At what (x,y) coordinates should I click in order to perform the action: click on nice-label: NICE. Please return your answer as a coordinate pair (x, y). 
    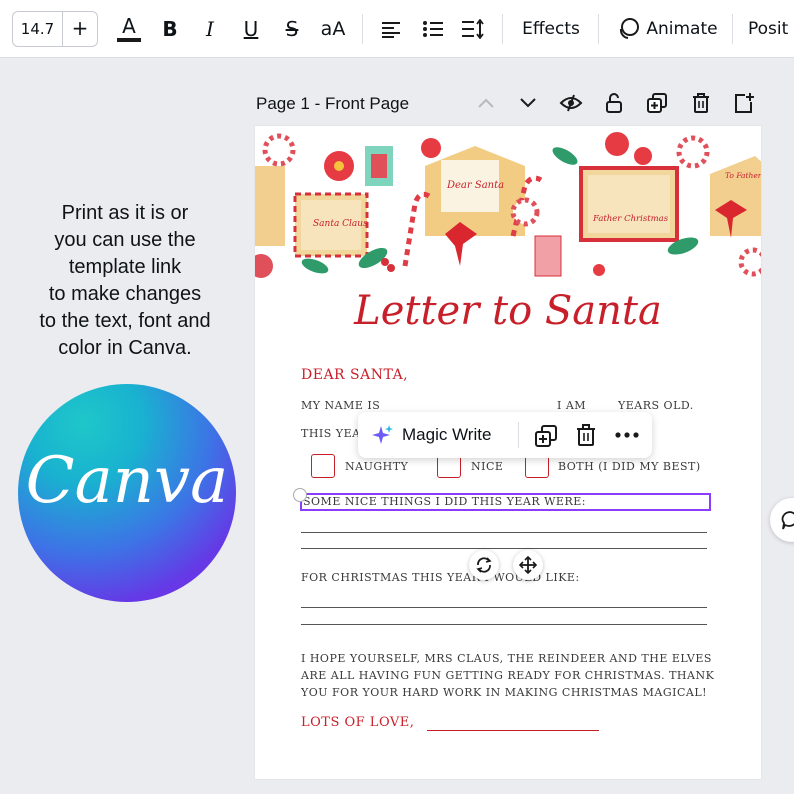
    Looking at the image, I should click on (487, 466).